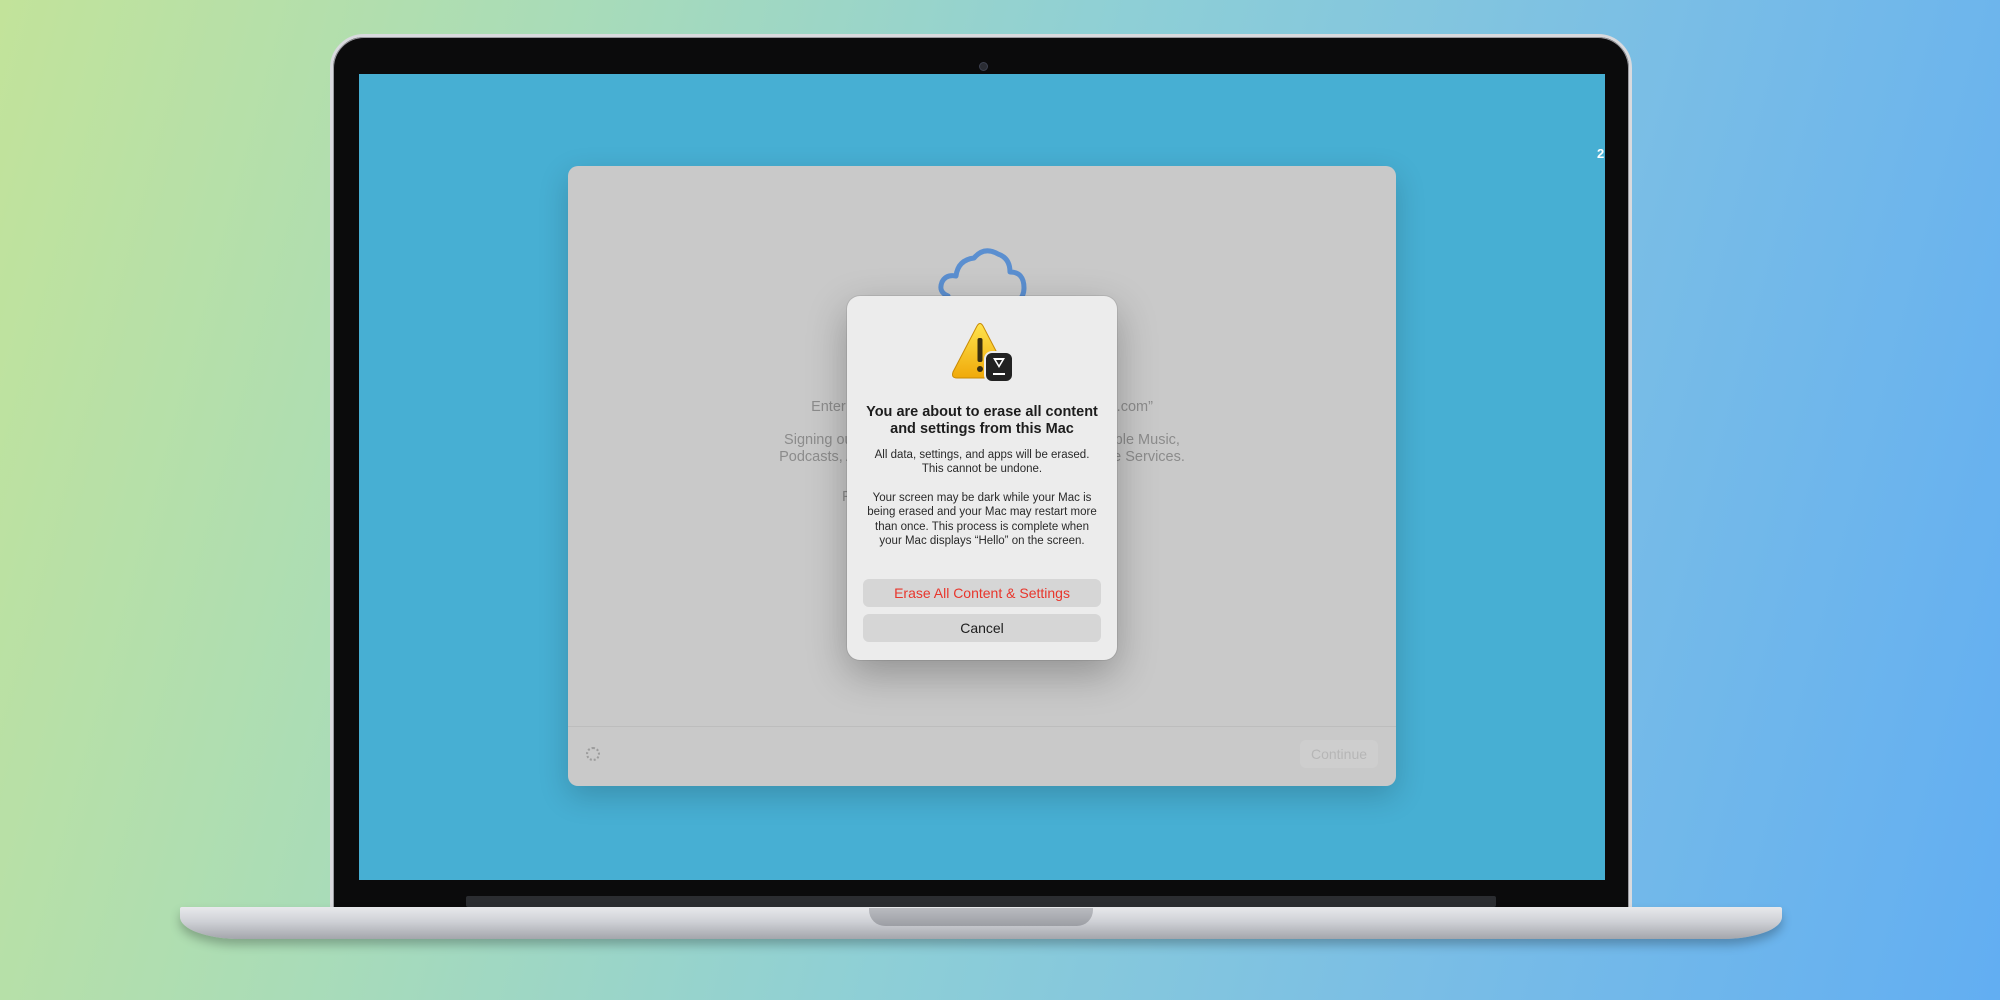 Image resolution: width=2000 pixels, height=1000 pixels. Describe the element at coordinates (981, 901) in the screenshot. I see `macbook-hinge` at that location.